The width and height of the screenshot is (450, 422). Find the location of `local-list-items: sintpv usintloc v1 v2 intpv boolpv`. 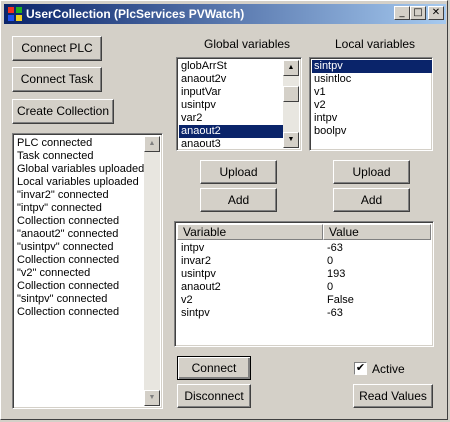

local-list-items: sintpv usintloc v1 v2 intpv boolpv is located at coordinates (372, 99).